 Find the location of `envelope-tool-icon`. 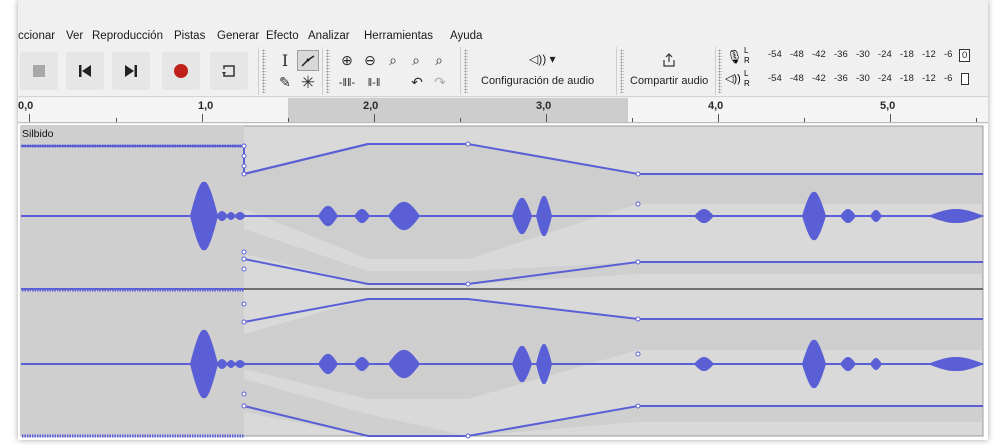

envelope-tool-icon is located at coordinates (308, 60).